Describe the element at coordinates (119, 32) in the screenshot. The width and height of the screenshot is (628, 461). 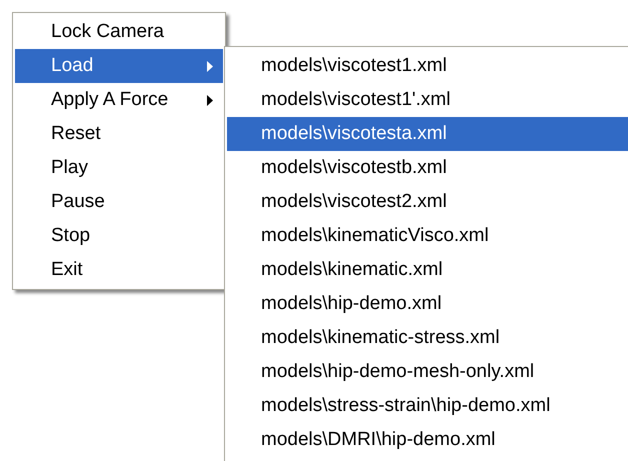
I see `menu-item: Lock Camera` at that location.